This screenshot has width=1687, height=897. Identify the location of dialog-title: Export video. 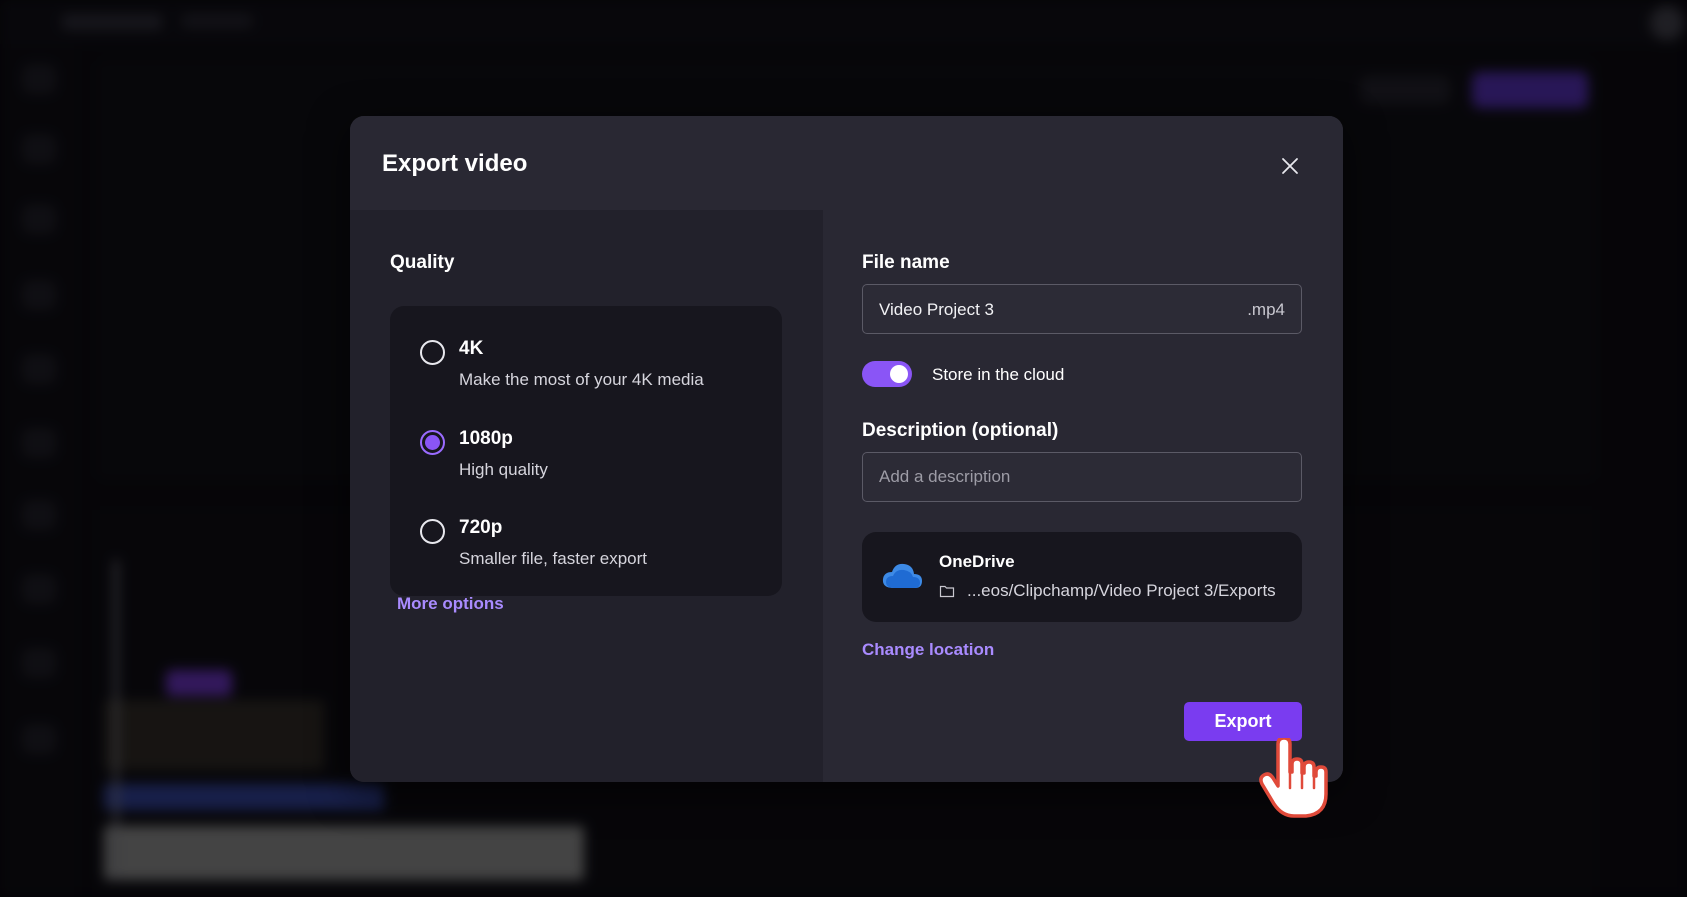
(455, 163).